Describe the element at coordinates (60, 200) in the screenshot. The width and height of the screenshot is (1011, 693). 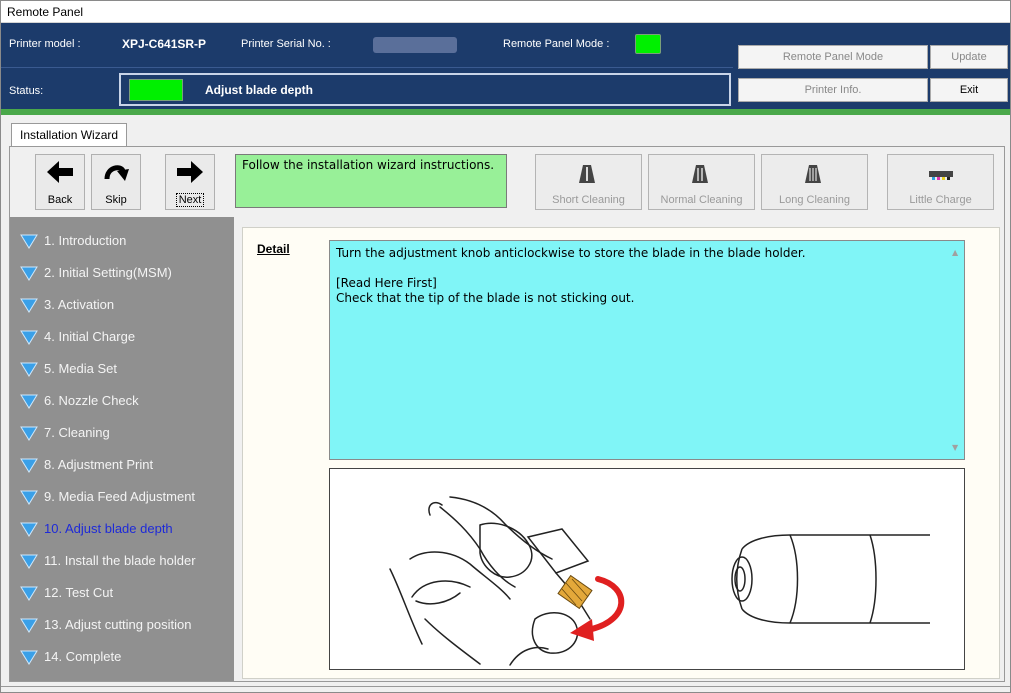
I see `back-label: Back` at that location.